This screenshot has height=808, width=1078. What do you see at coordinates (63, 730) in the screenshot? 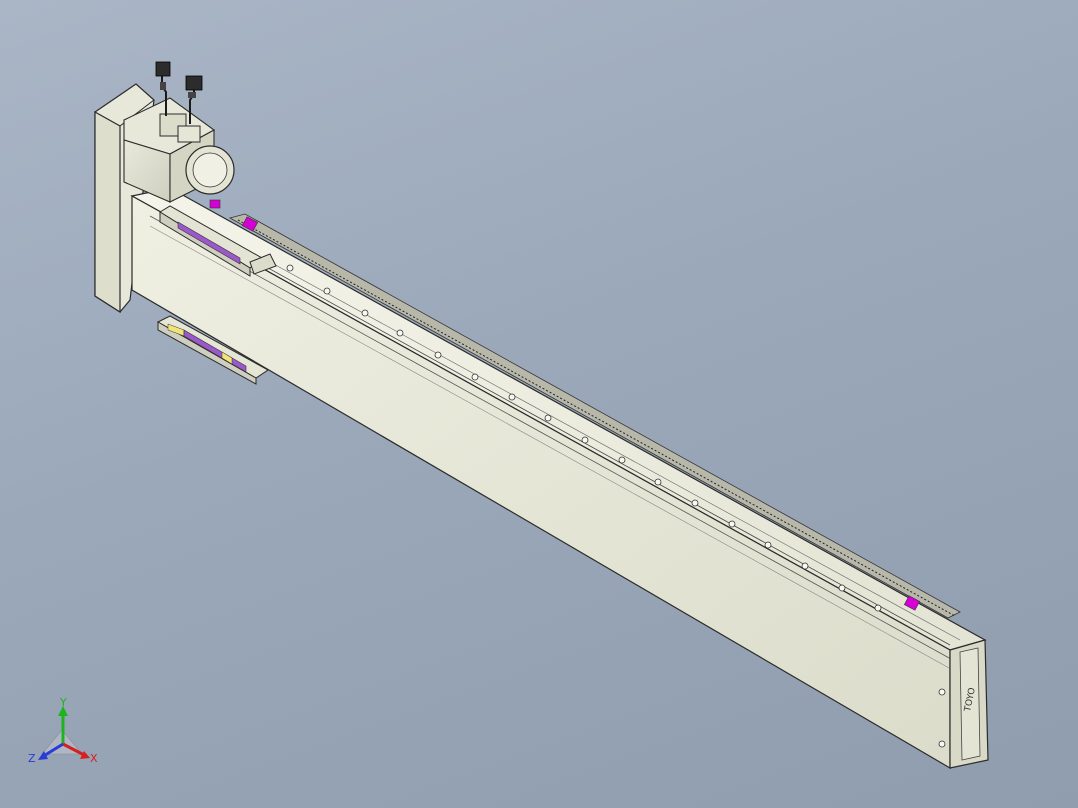
I see `axis-triad: Y X Z` at bounding box center [63, 730].